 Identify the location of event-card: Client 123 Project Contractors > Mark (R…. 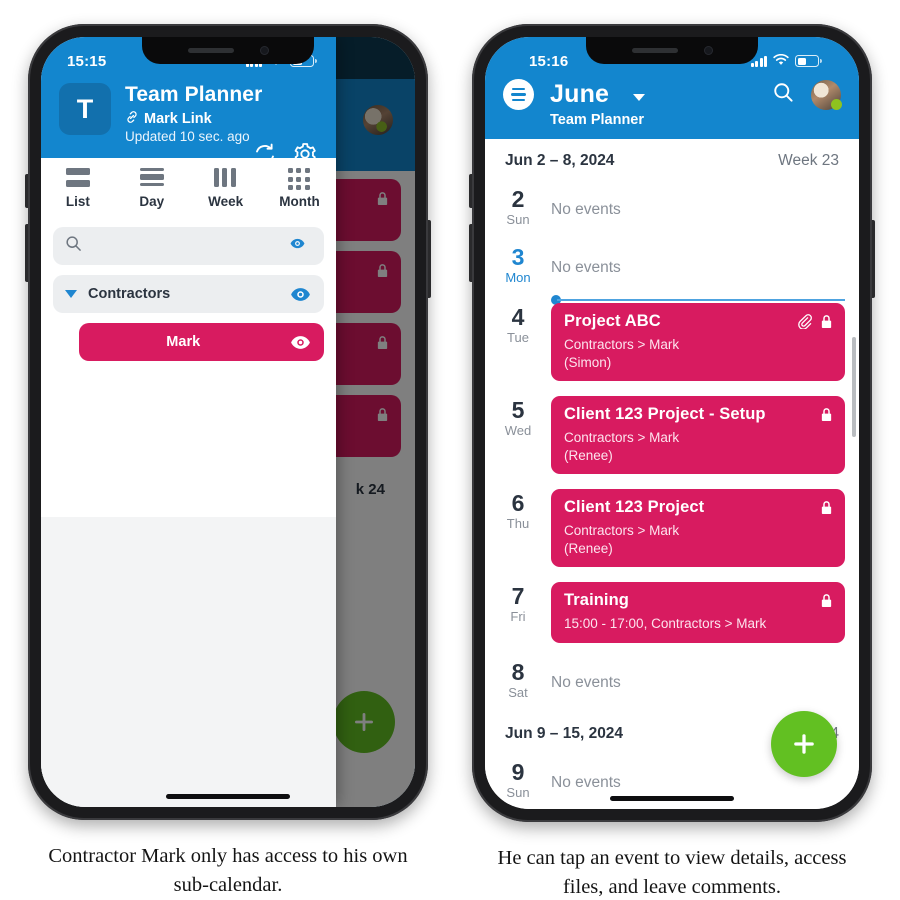
(698, 528).